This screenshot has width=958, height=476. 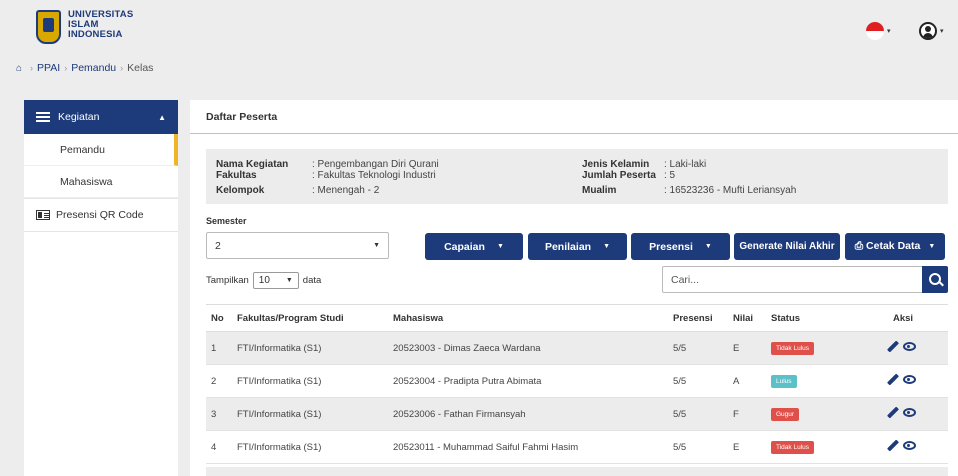 I want to click on col-status: Status, so click(x=812, y=318).